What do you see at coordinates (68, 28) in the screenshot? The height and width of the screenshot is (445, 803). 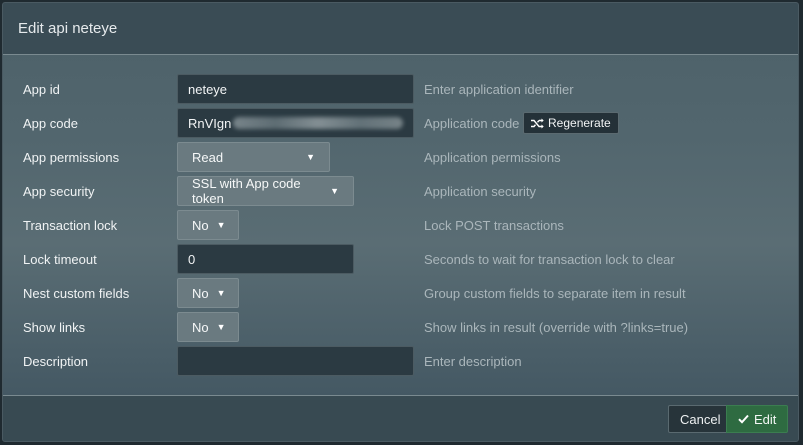 I see `modal-title: Edit api neteye` at bounding box center [68, 28].